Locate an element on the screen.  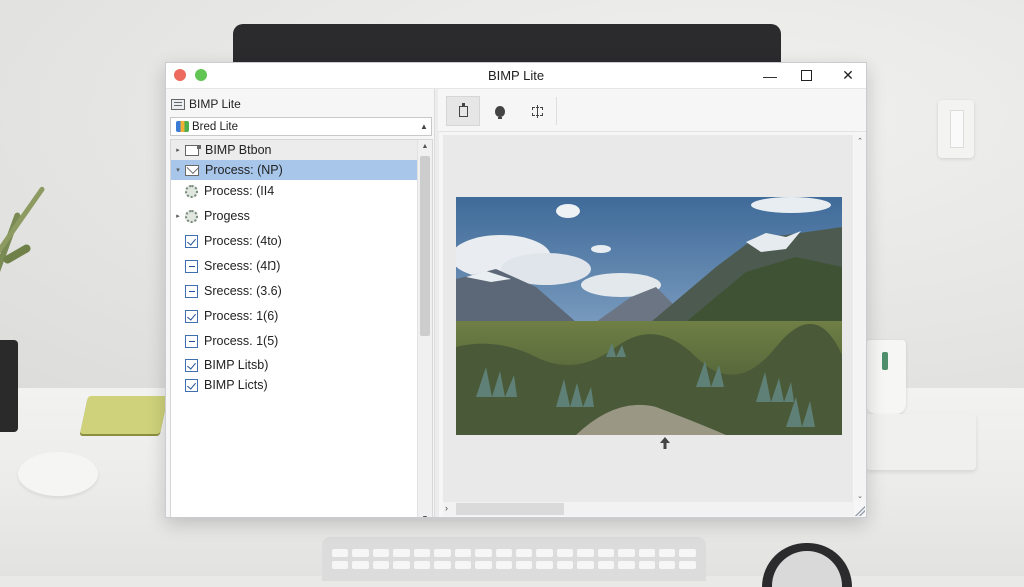
toolbar-divider is located at coordinates (556, 111).